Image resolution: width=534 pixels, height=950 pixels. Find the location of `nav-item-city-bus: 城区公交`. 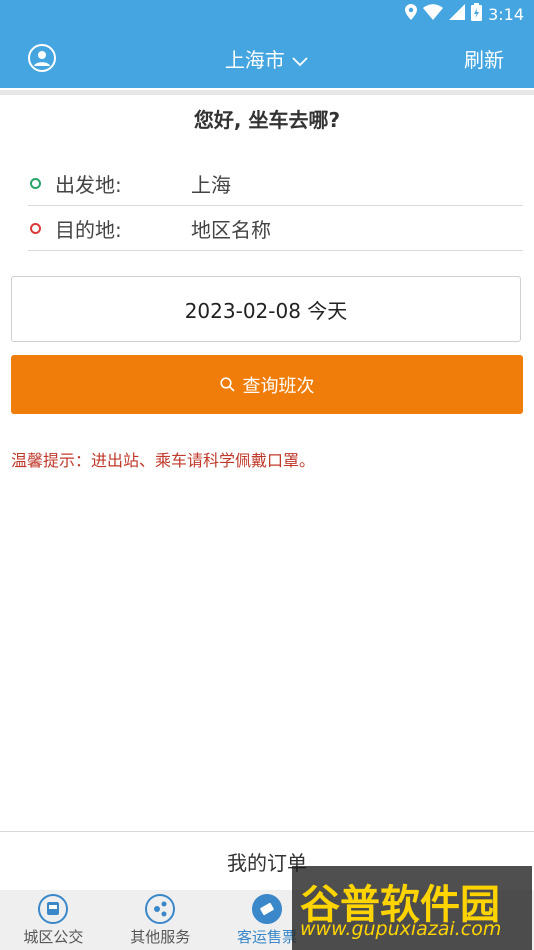

nav-item-city-bus: 城区公交 is located at coordinates (53, 920).